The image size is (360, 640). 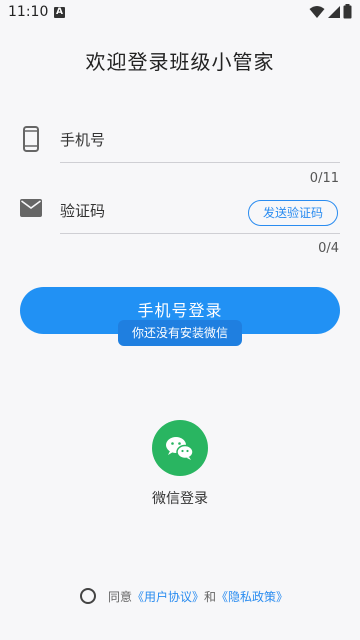 What do you see at coordinates (334, 11) in the screenshot?
I see `signal-icon` at bounding box center [334, 11].